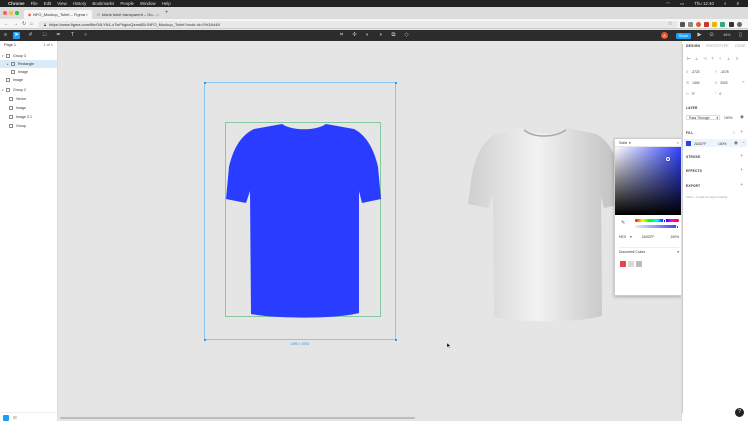 This screenshot has height=421, width=748. Describe the element at coordinates (58, 35) in the screenshot. I see `pen-tool-icon: ✒` at that location.